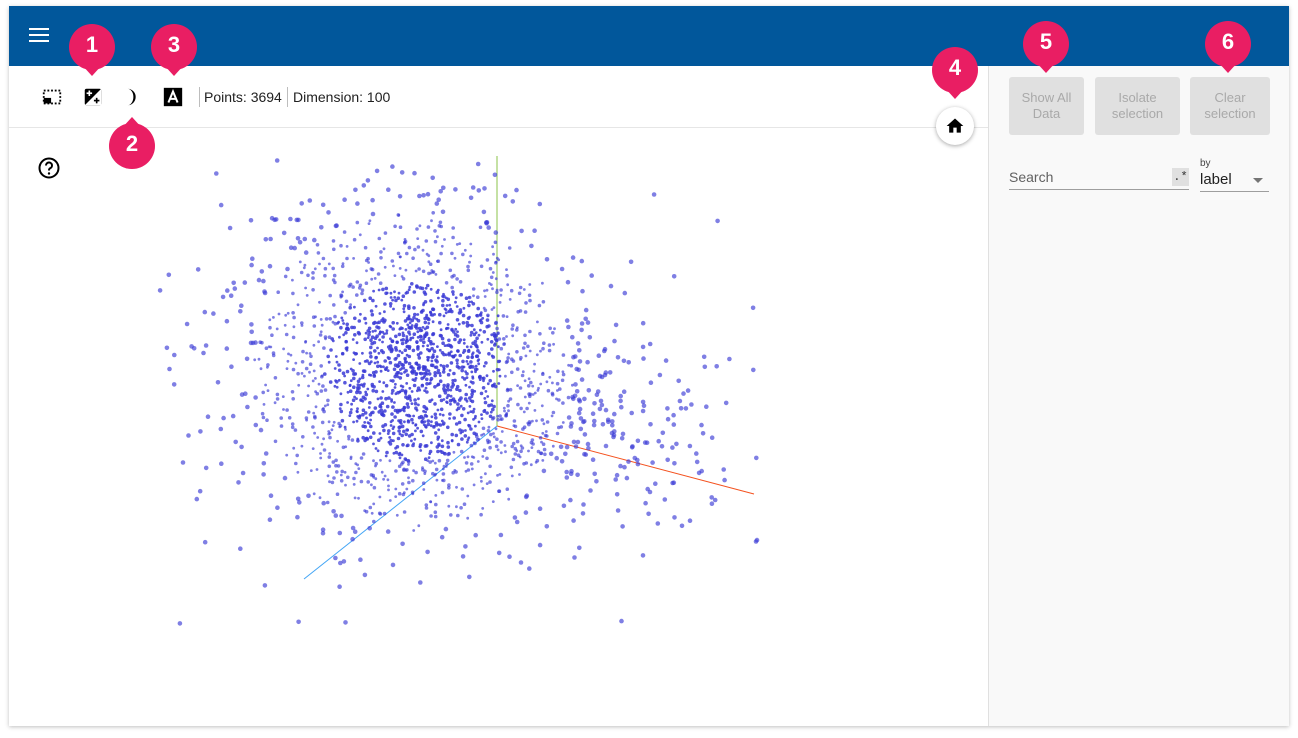  Describe the element at coordinates (93, 97) in the screenshot. I see `night-mode-toggle-icon` at that location.